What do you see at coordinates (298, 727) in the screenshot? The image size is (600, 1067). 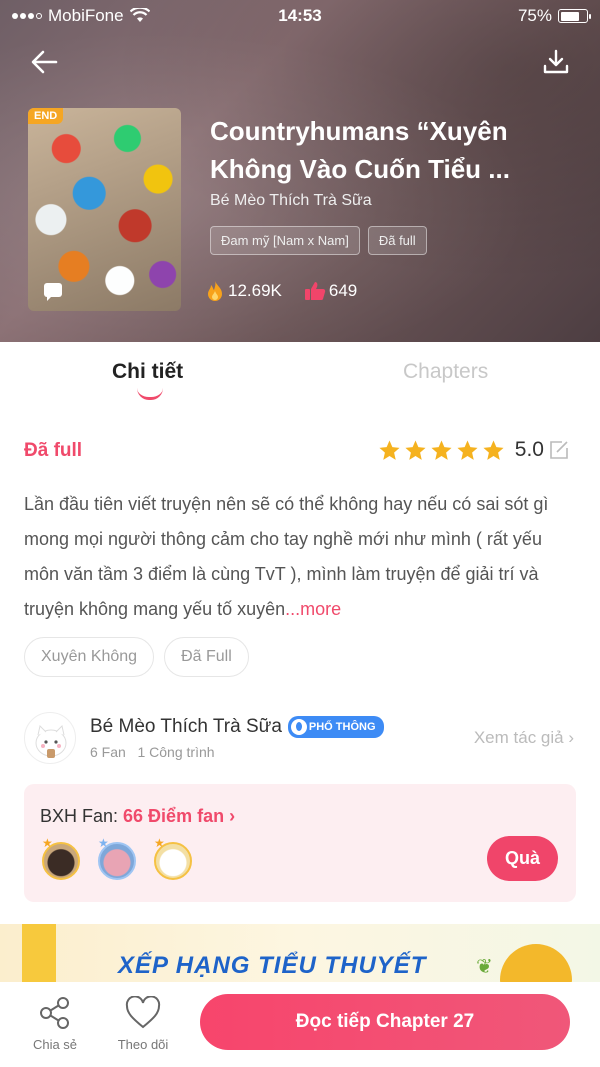 I see `drop-icon` at bounding box center [298, 727].